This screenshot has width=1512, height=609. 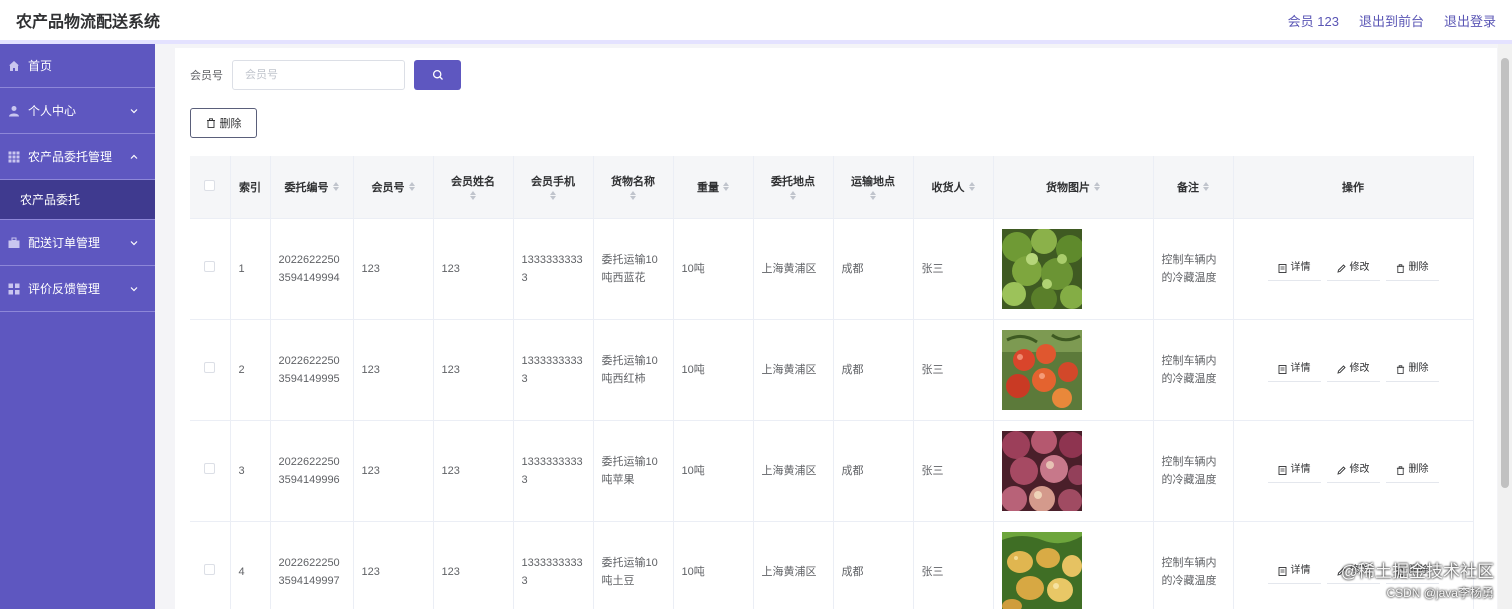 I want to click on th-weight: 重量, so click(x=713, y=187).